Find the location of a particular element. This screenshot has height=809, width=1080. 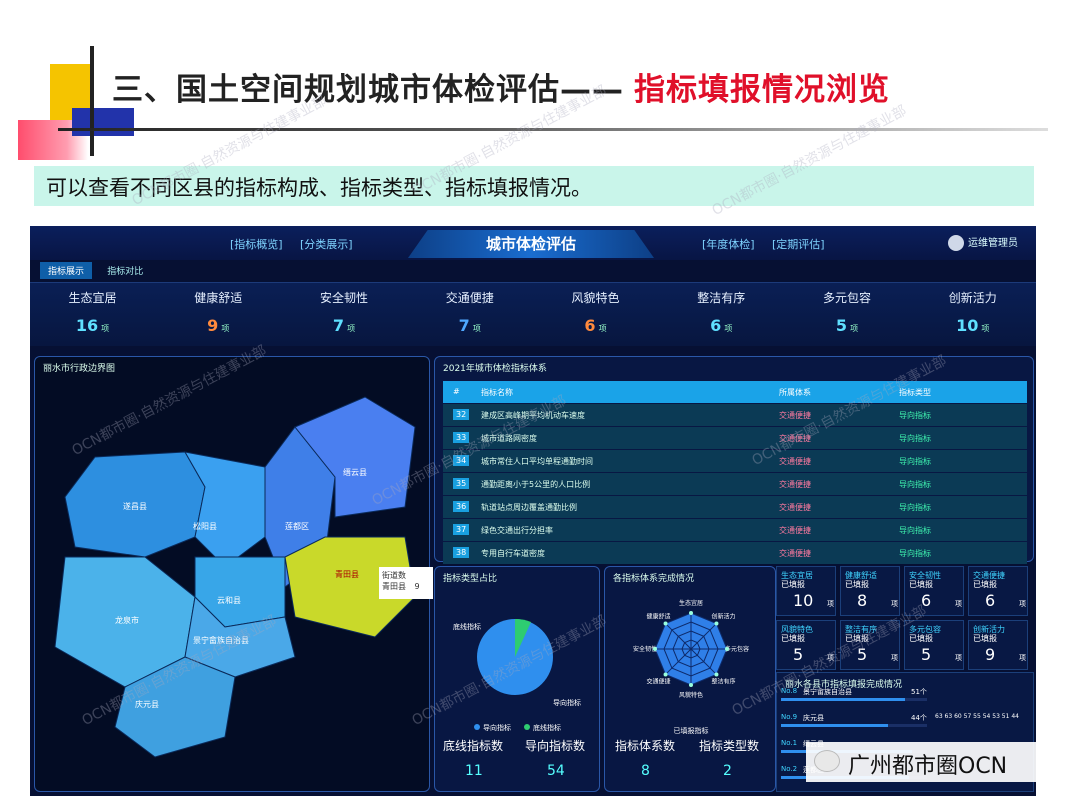

row-index-badge: 32 is located at coordinates (461, 414).